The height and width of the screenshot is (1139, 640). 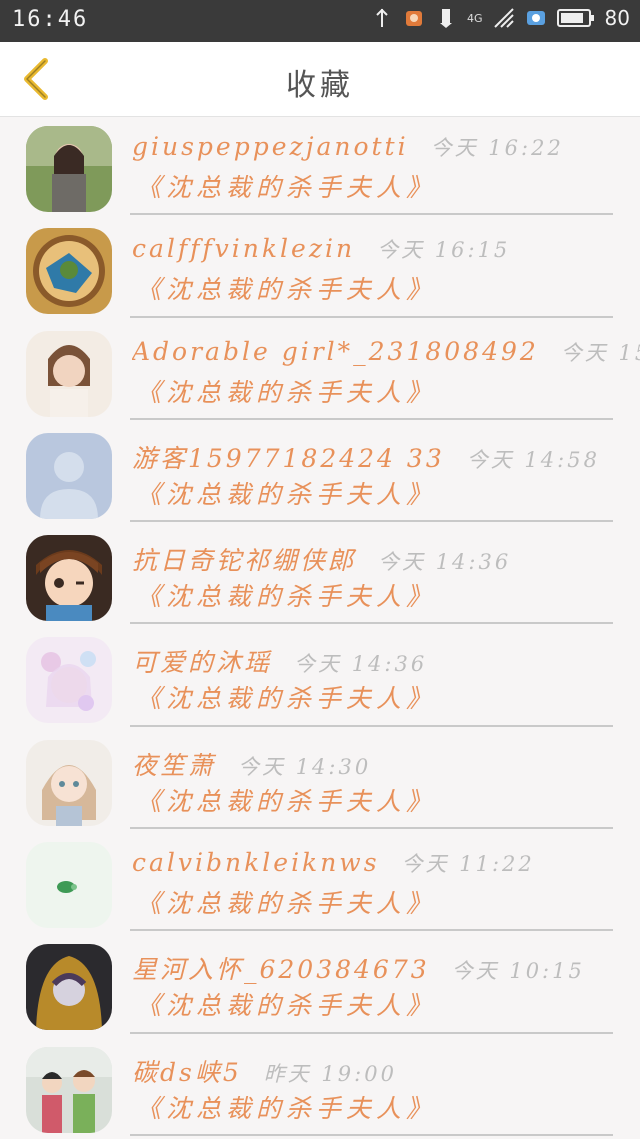 What do you see at coordinates (174, 765) in the screenshot?
I see `user-name: 夜笙萧` at bounding box center [174, 765].